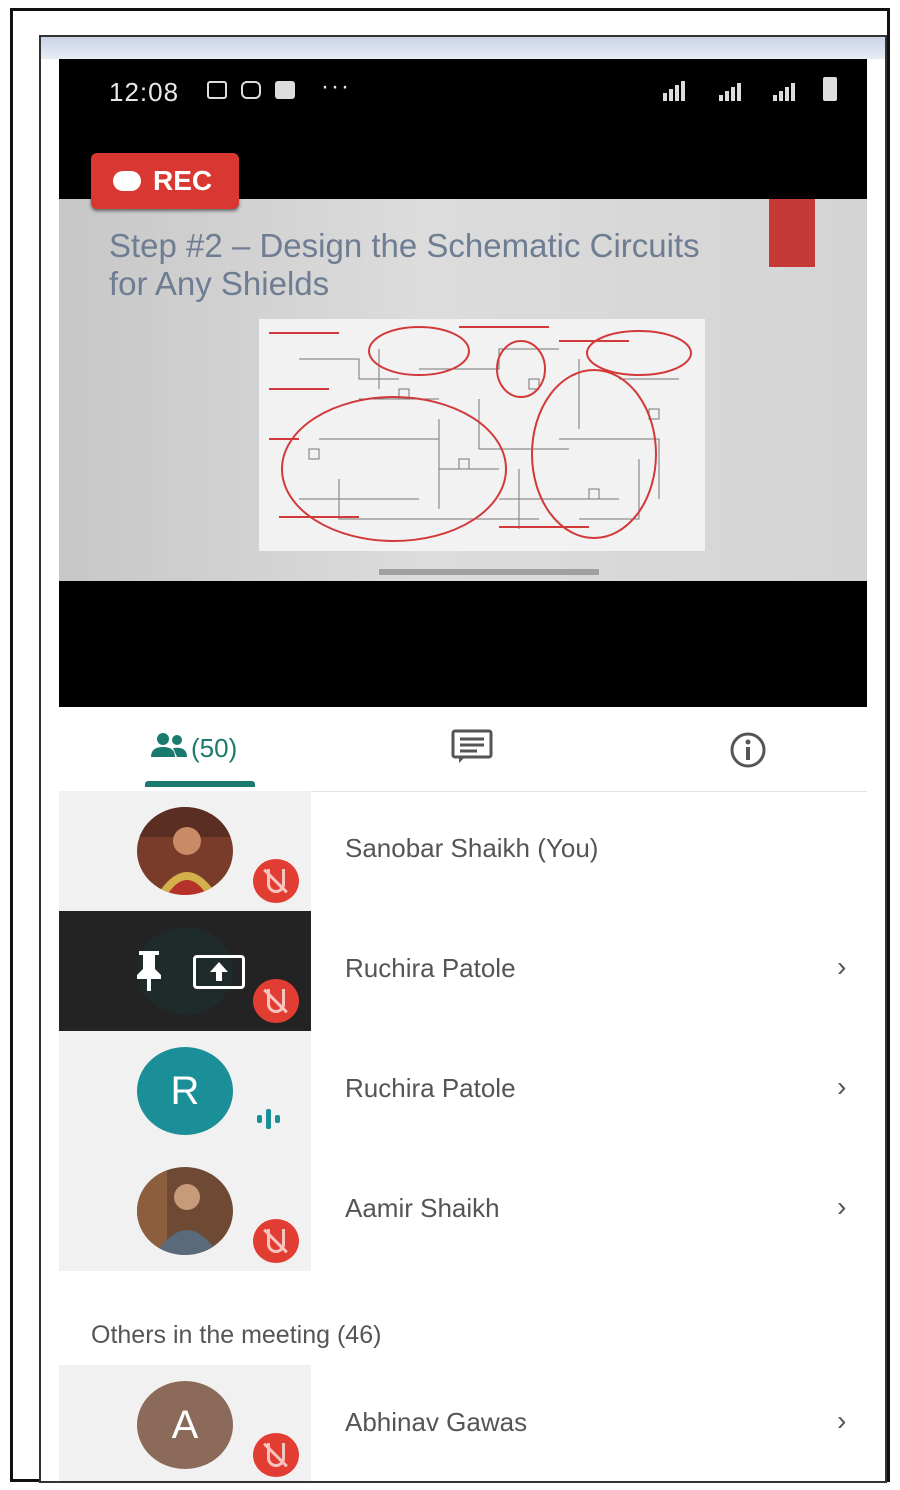 The width and height of the screenshot is (900, 1490). I want to click on others-section-header: Others in the meeting (46), so click(463, 1316).